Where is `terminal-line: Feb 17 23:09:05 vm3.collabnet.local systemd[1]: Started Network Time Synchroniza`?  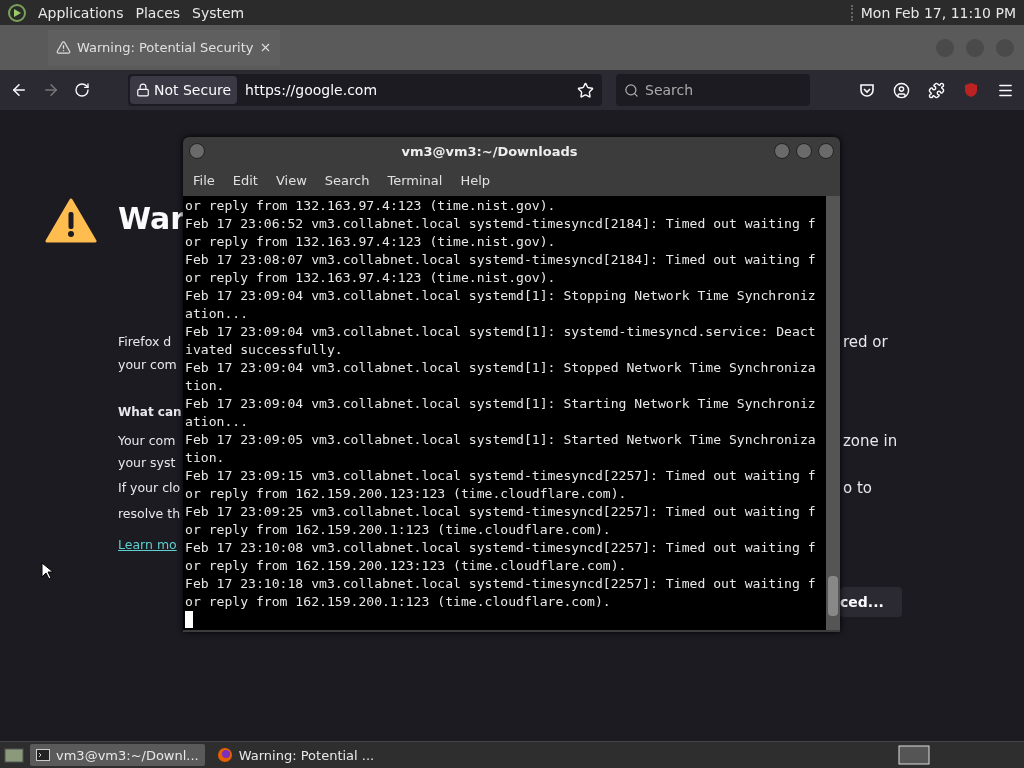
terminal-line: Feb 17 23:09:05 vm3.collabnet.local systemd[1]: Started Network Time Synchroniza is located at coordinates (501, 440).